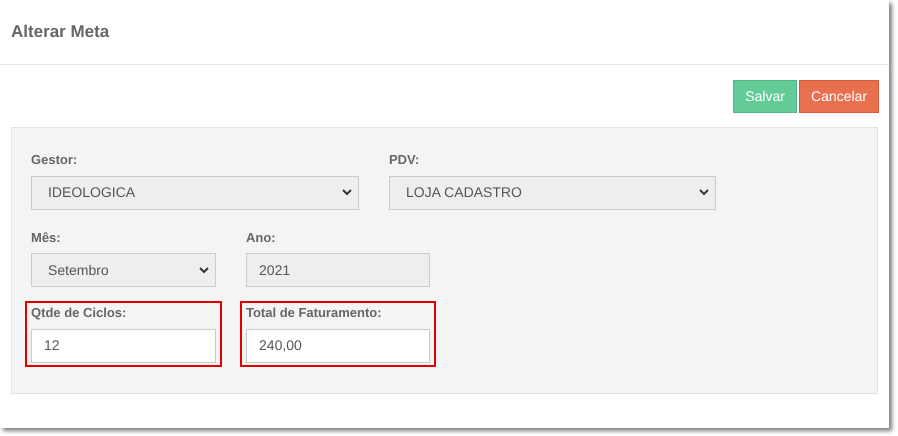 The width and height of the screenshot is (898, 436). What do you see at coordinates (338, 345) in the screenshot?
I see `input-field: 240,00` at bounding box center [338, 345].